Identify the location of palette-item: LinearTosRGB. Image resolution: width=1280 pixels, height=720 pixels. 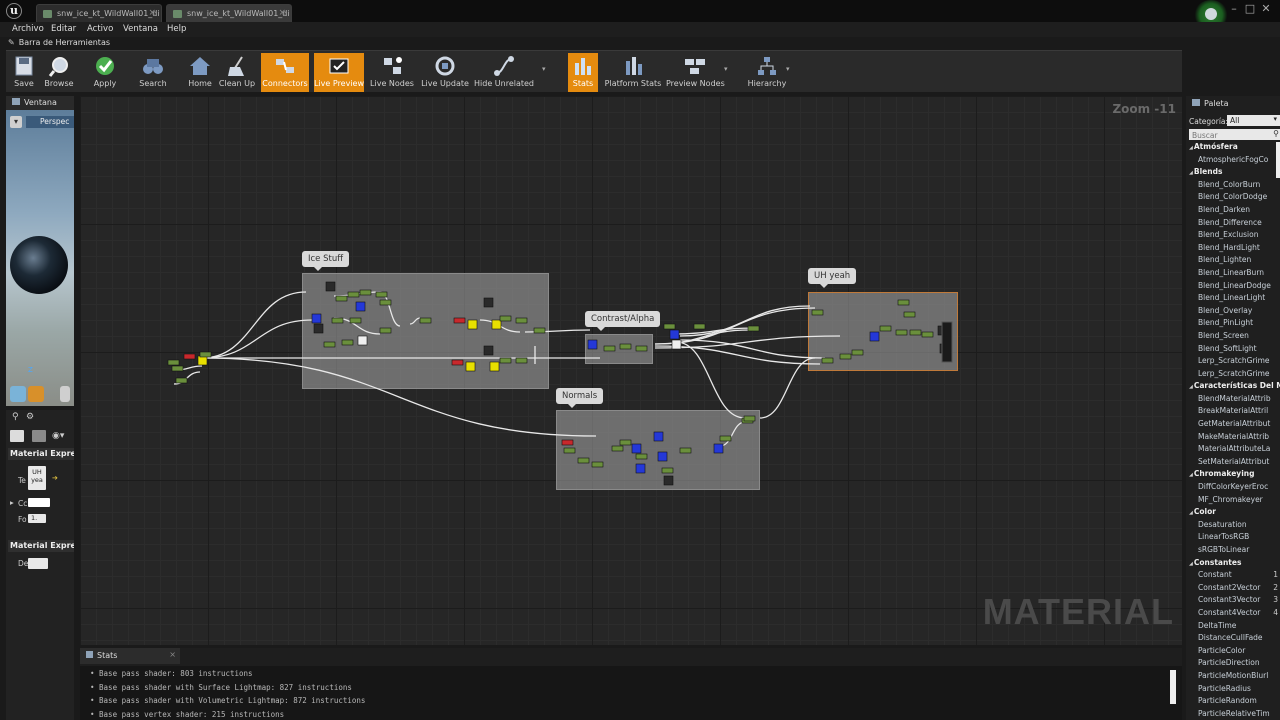
(1233, 538).